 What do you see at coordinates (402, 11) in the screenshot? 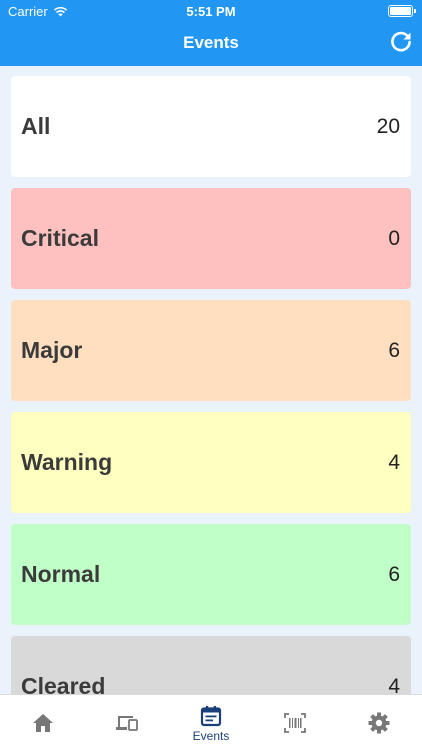
I see `battery-icon` at bounding box center [402, 11].